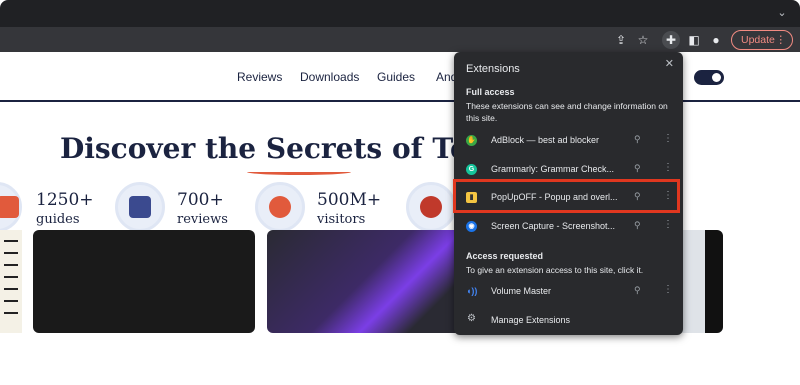 This screenshot has width=800, height=385. What do you see at coordinates (471, 169) in the screenshot?
I see `grammarly-icon: G` at bounding box center [471, 169].